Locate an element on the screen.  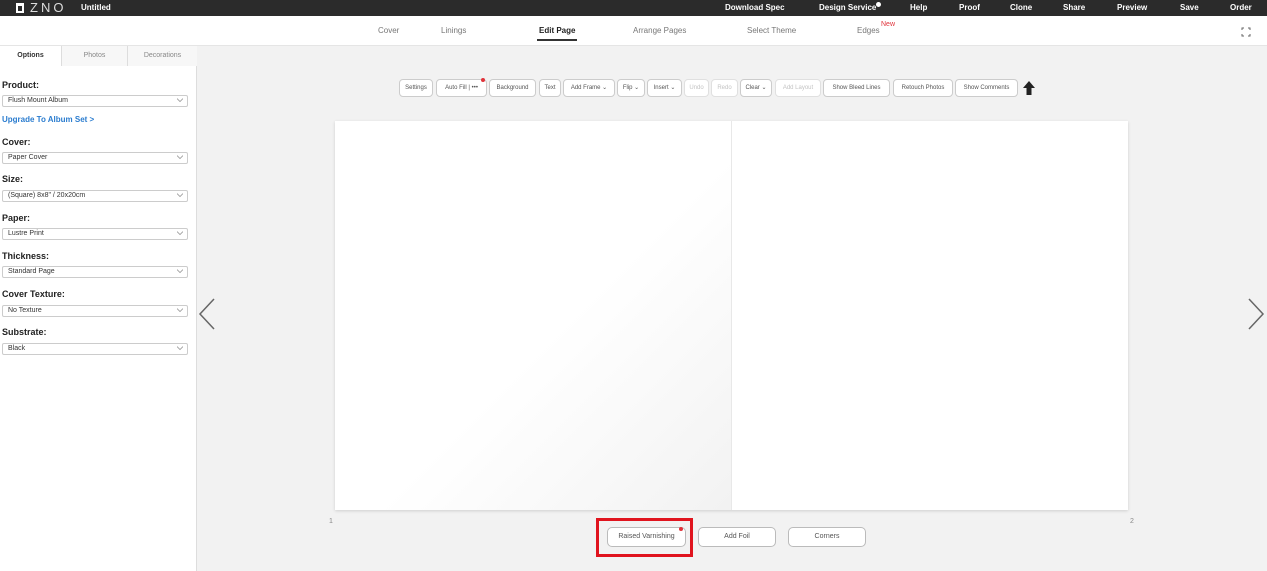
add-layout-button: Add Layout is located at coordinates (798, 88).